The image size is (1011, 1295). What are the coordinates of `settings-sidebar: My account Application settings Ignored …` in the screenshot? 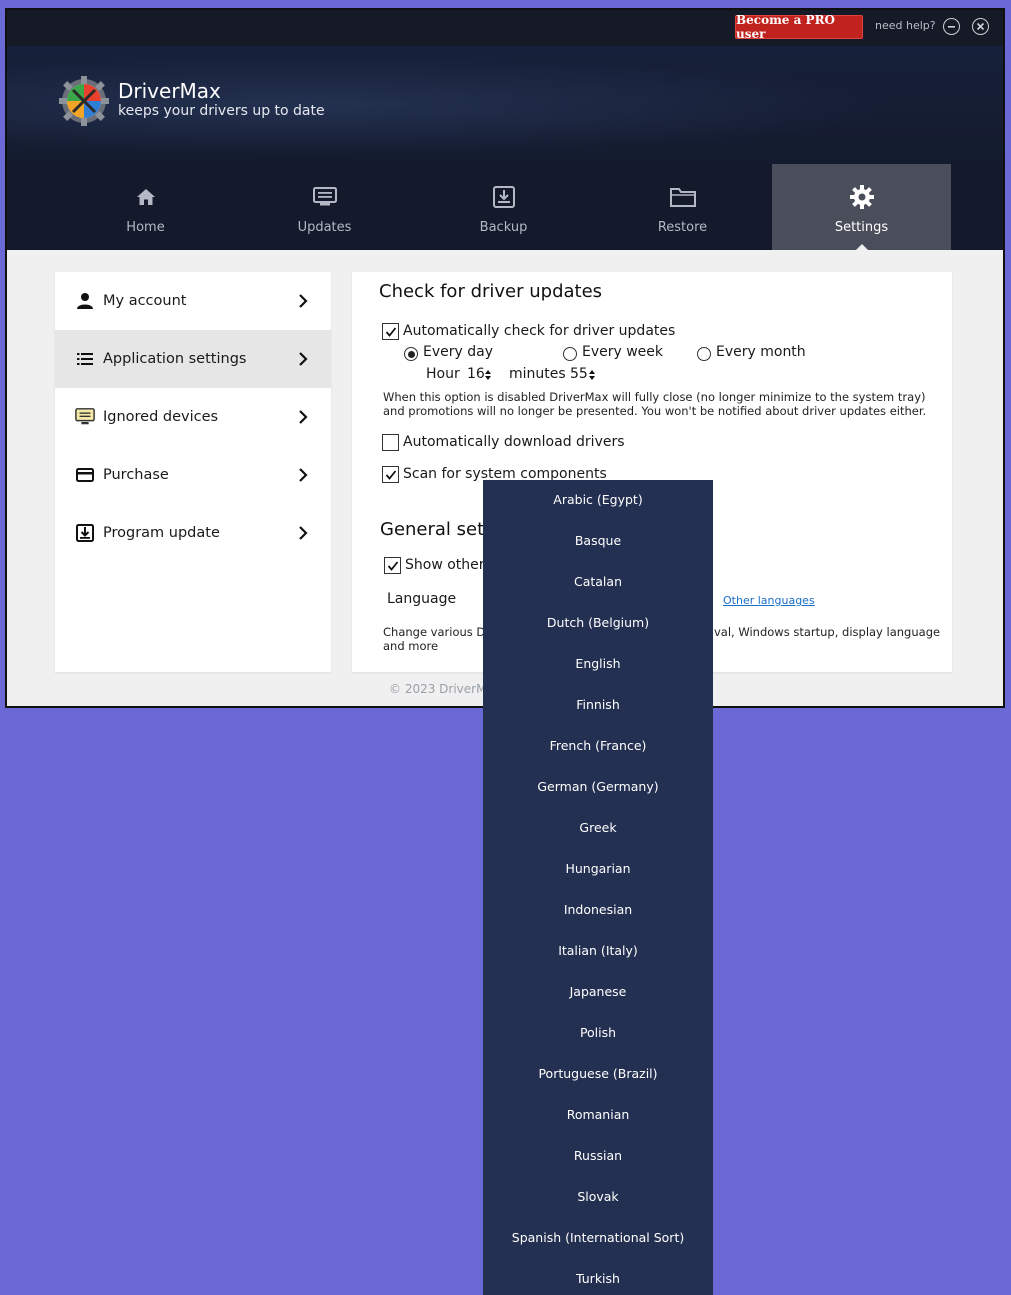 It's located at (193, 472).